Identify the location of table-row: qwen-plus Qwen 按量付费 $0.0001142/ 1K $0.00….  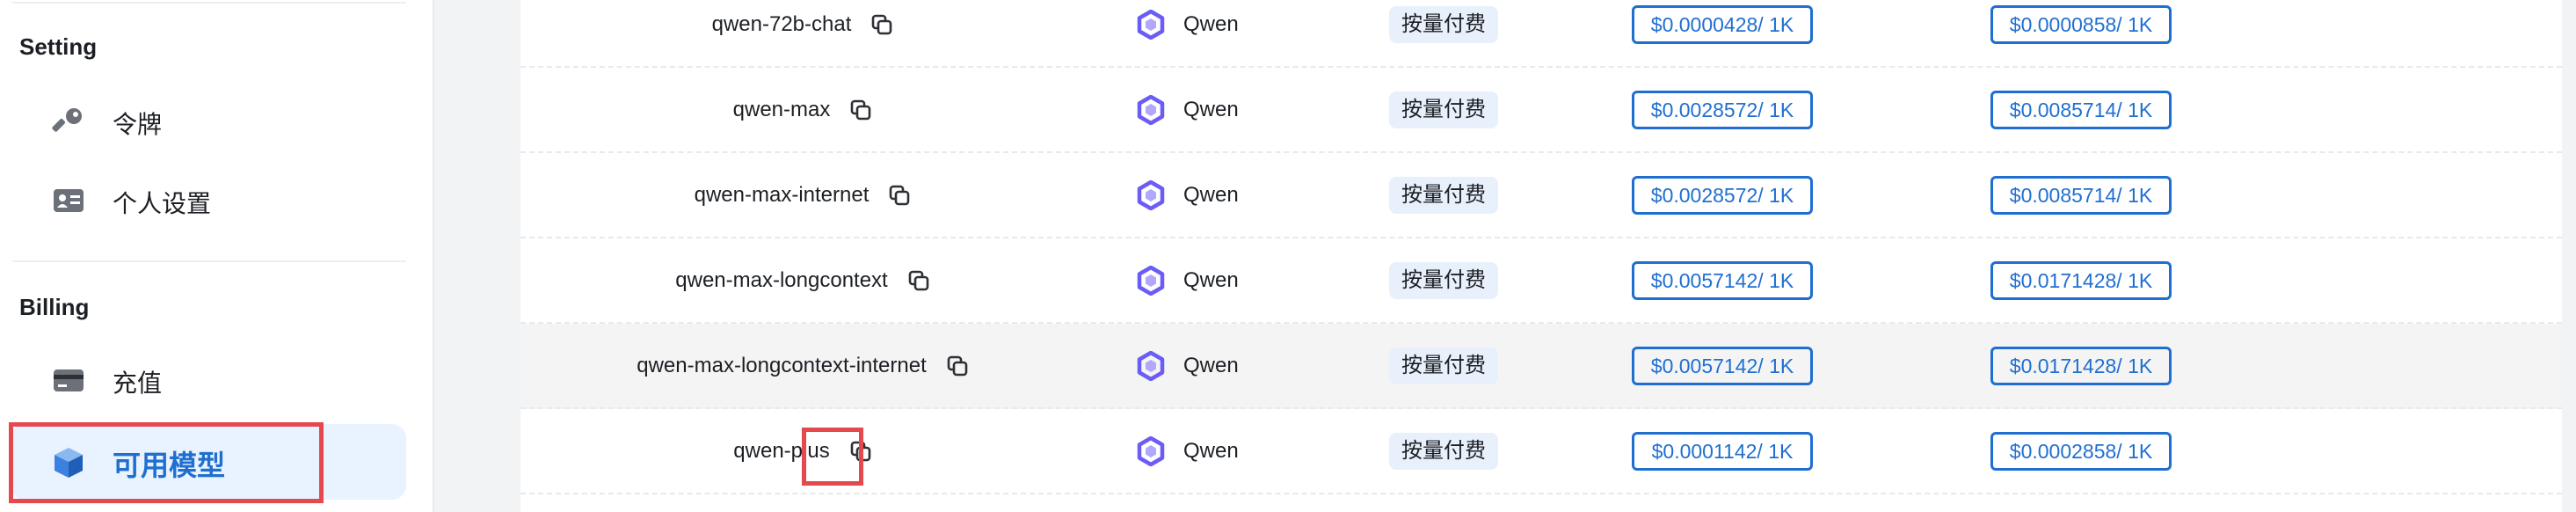
(1541, 451).